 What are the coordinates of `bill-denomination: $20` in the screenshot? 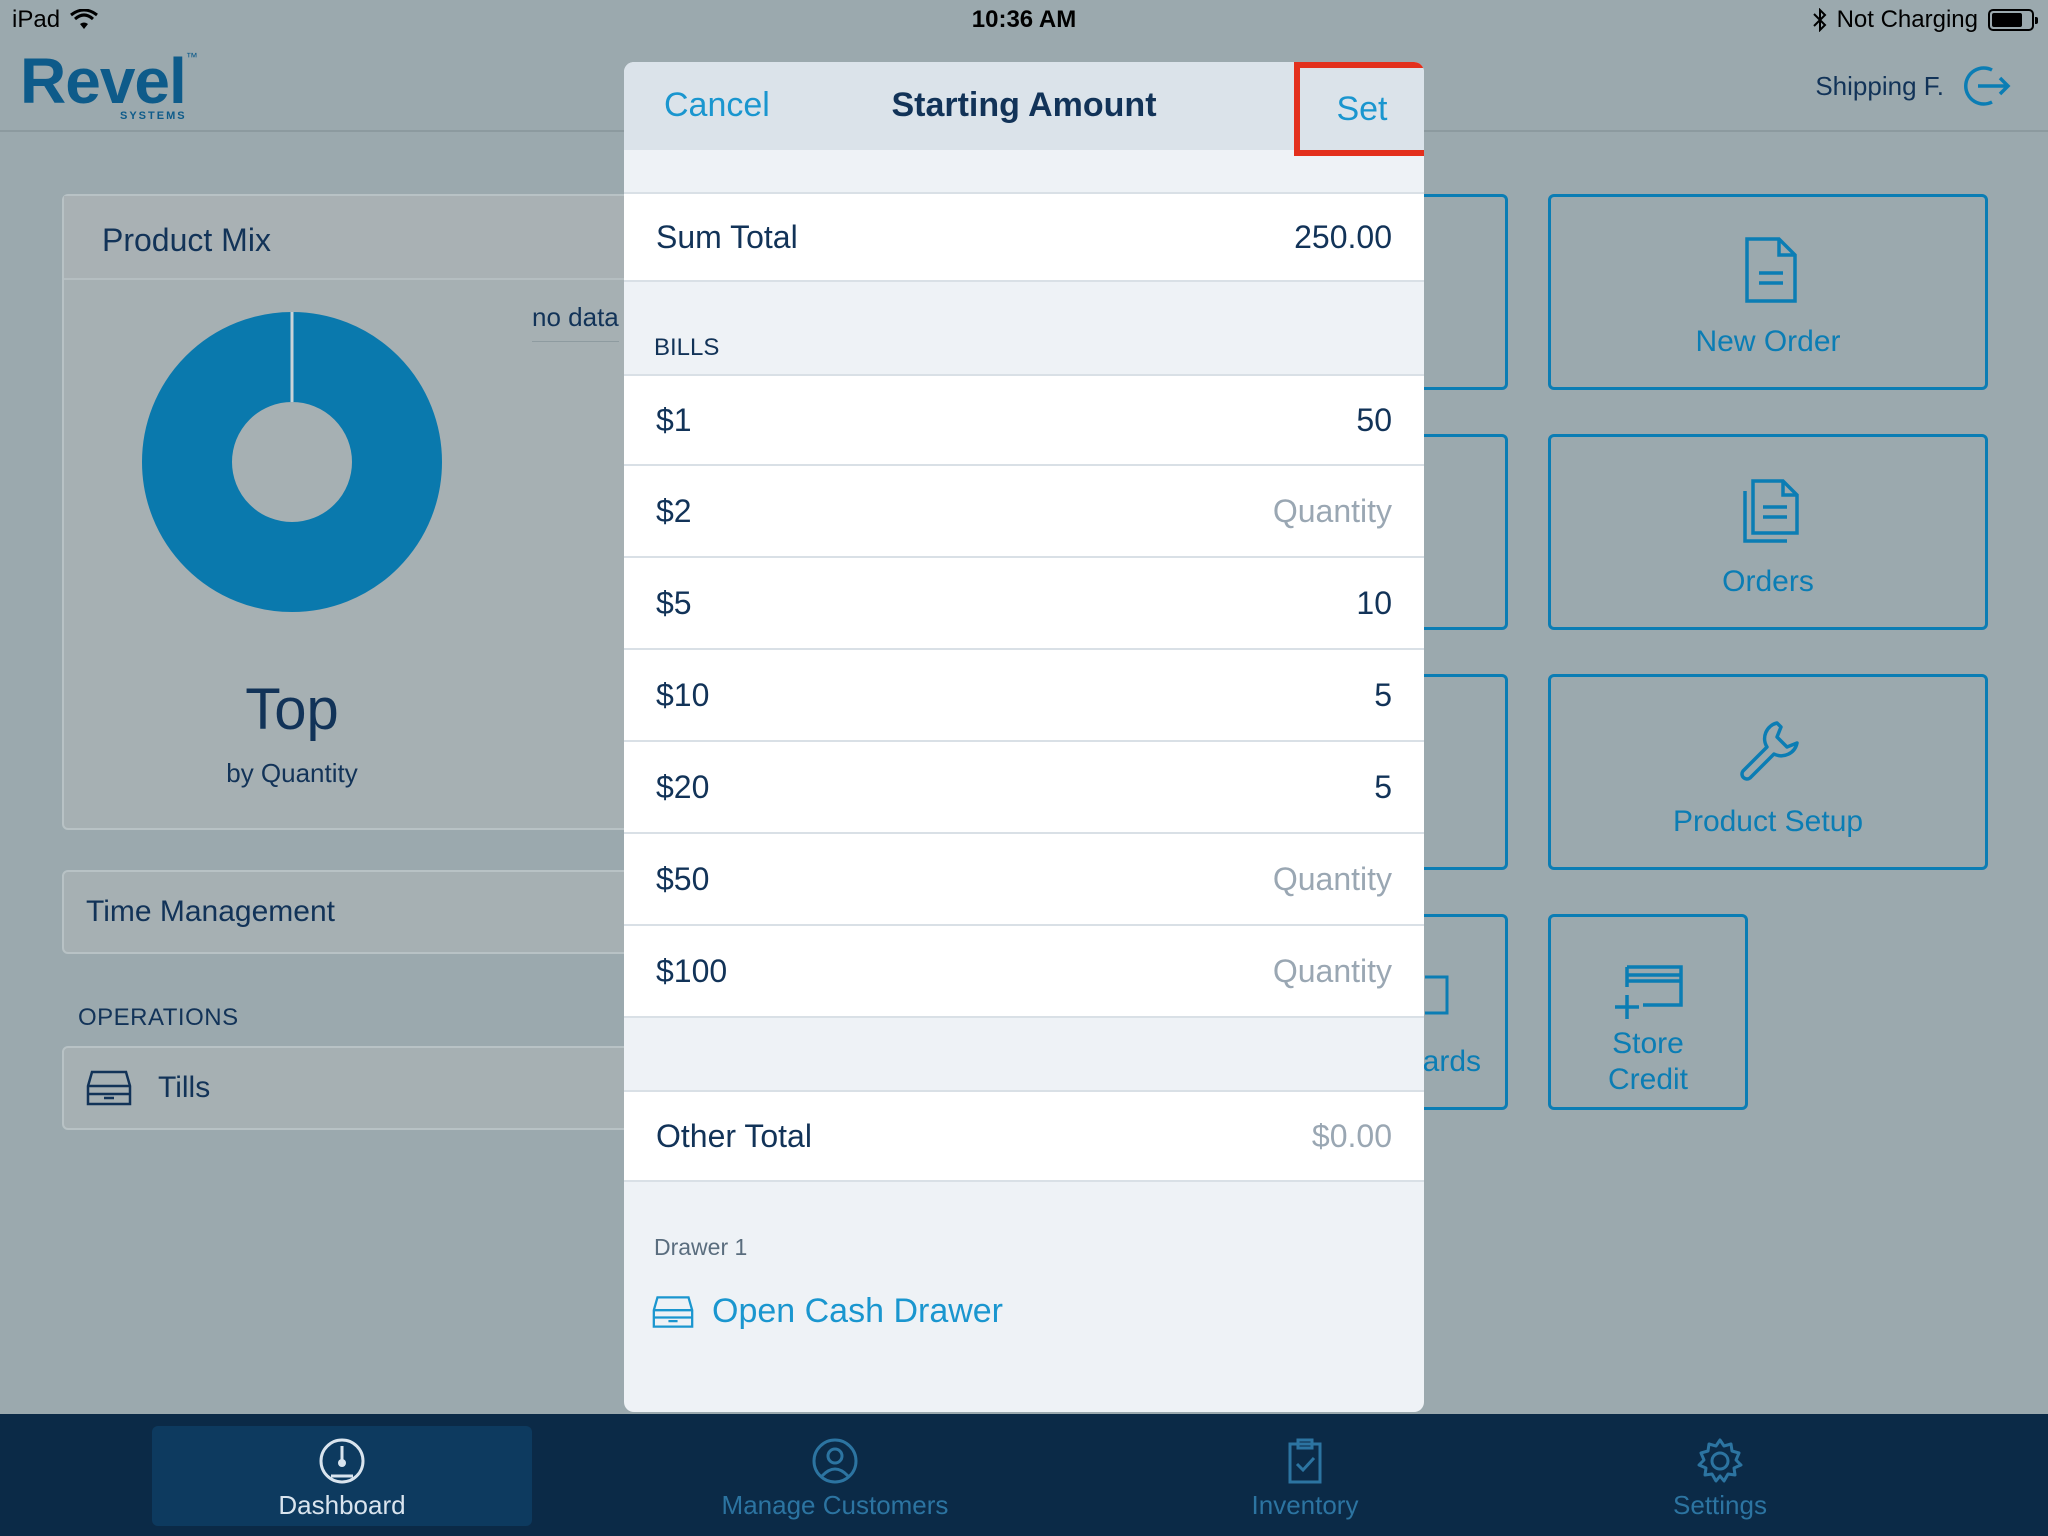 It's located at (683, 786).